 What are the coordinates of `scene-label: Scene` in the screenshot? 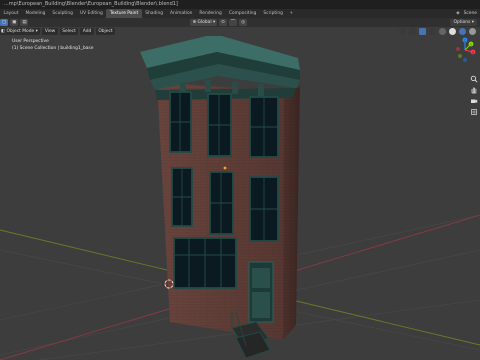 It's located at (470, 13).